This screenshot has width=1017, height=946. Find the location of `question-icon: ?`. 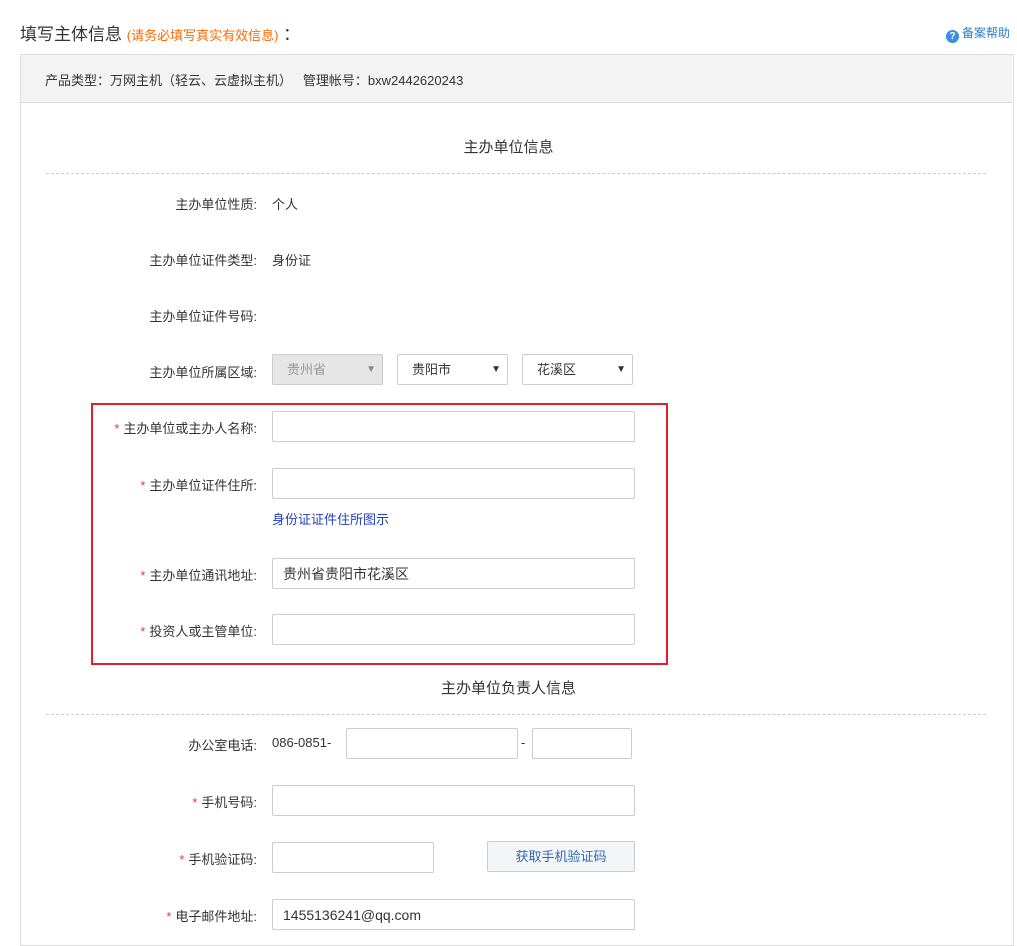

question-icon: ? is located at coordinates (952, 36).